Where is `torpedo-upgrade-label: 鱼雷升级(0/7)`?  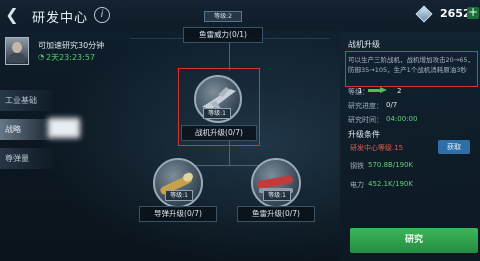 torpedo-upgrade-label: 鱼雷升级(0/7) is located at coordinates (276, 214).